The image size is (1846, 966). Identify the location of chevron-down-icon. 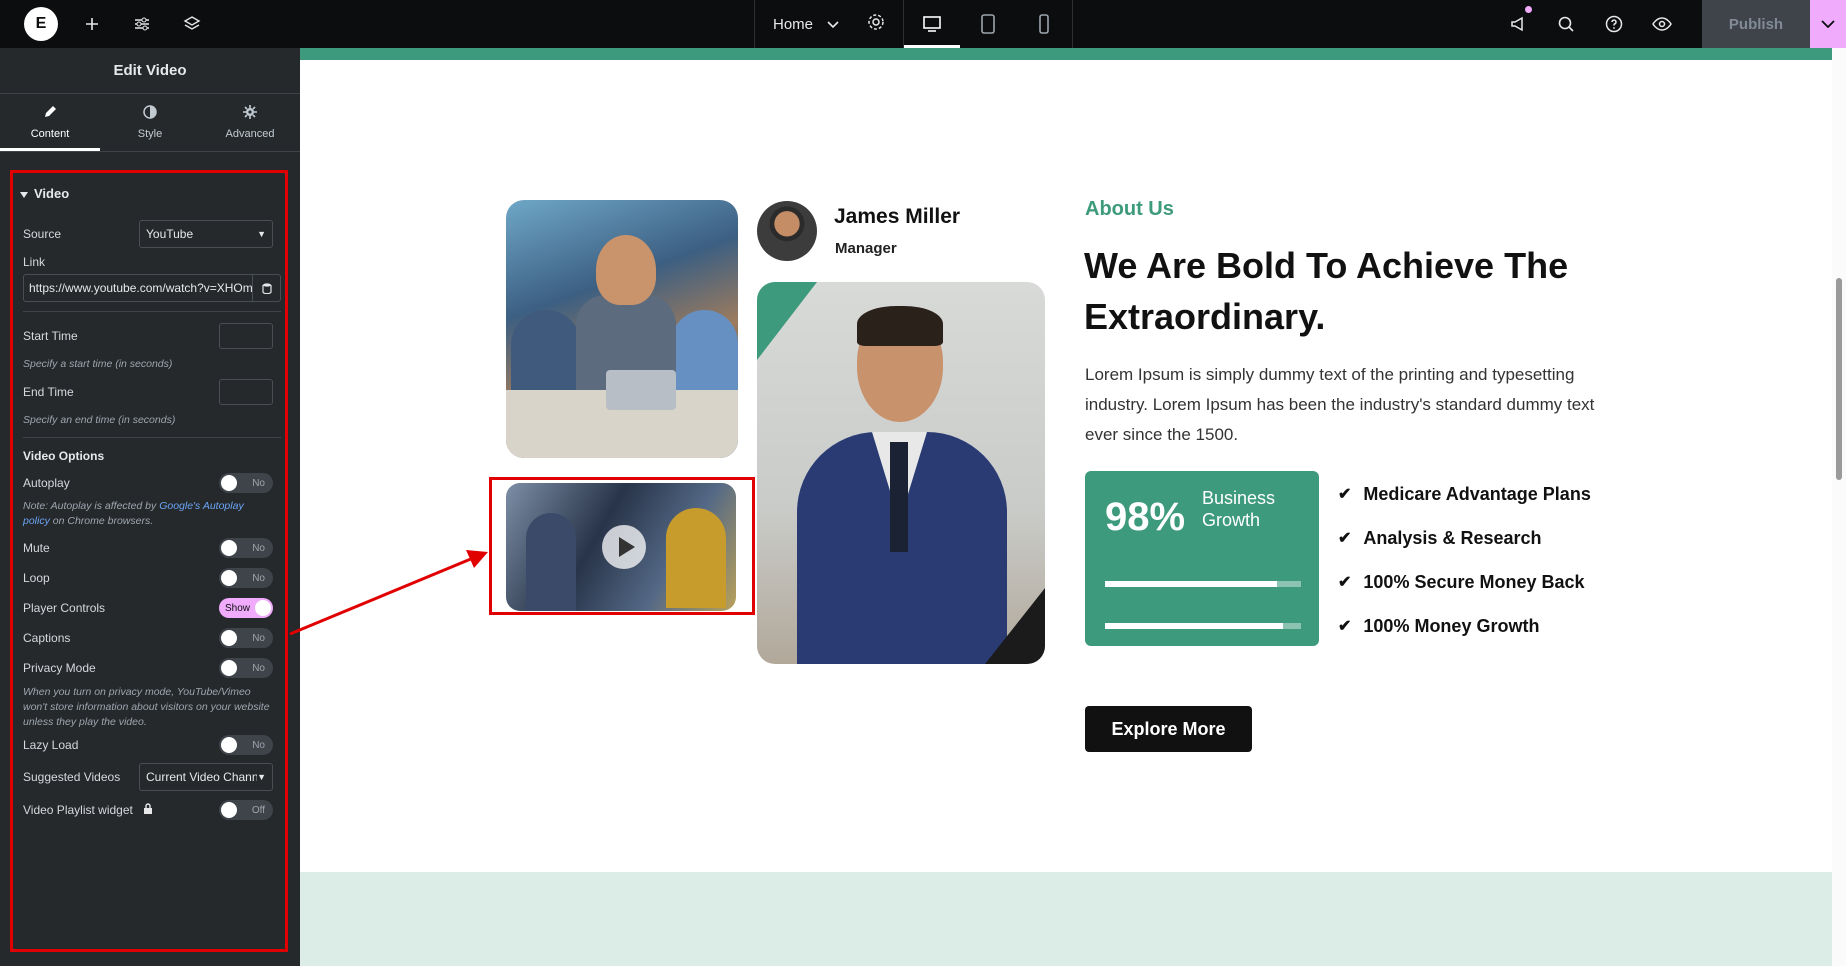
(833, 24).